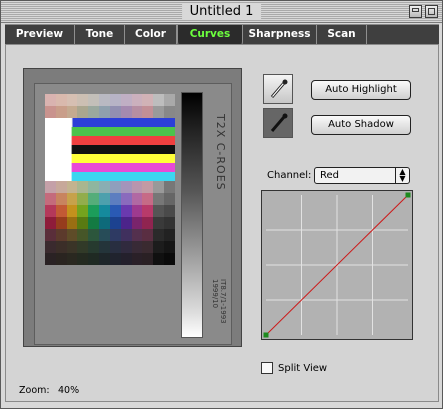  Describe the element at coordinates (289, 175) in the screenshot. I see `channel-label: Channel:` at that location.